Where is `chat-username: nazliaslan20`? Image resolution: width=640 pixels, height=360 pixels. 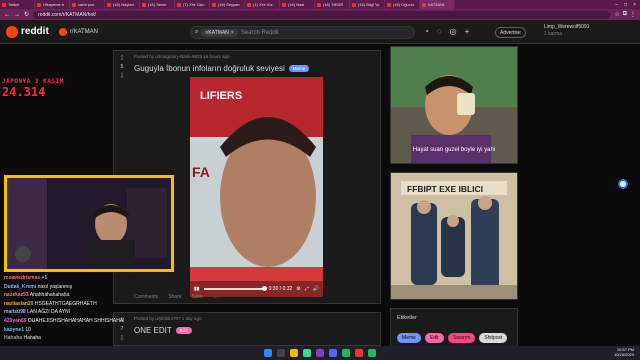 chat-username: nazliaslan20 is located at coordinates (18, 304).